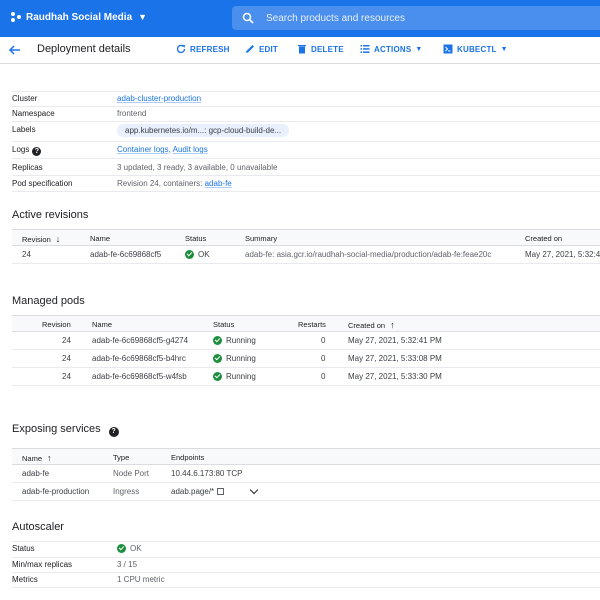 Image resolution: width=600 pixels, height=600 pixels. Describe the element at coordinates (15, 50) in the screenshot. I see `back-arrow-icon` at that location.